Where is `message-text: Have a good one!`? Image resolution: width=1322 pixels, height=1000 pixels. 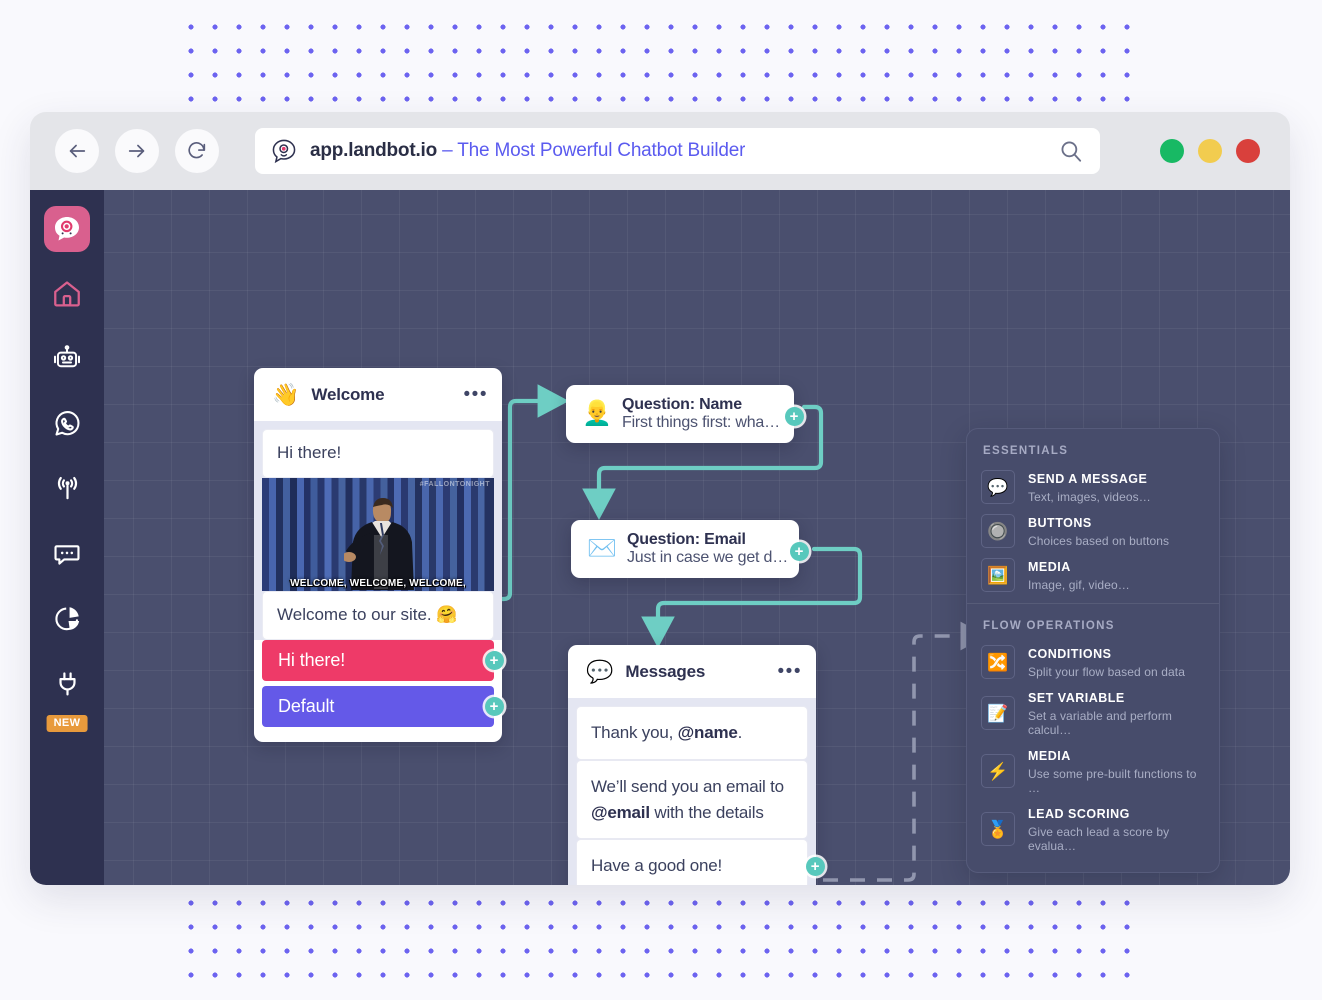 message-text: Have a good one! is located at coordinates (657, 866).